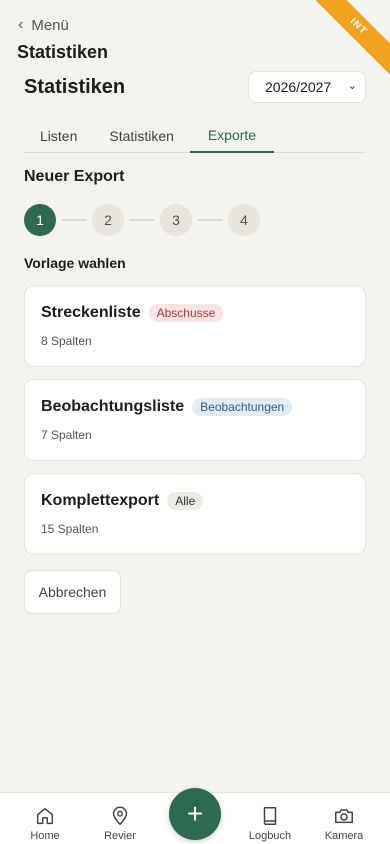 The image size is (390, 844). Describe the element at coordinates (75, 263) in the screenshot. I see `step-subtitle: Vorlage wahlen` at that location.